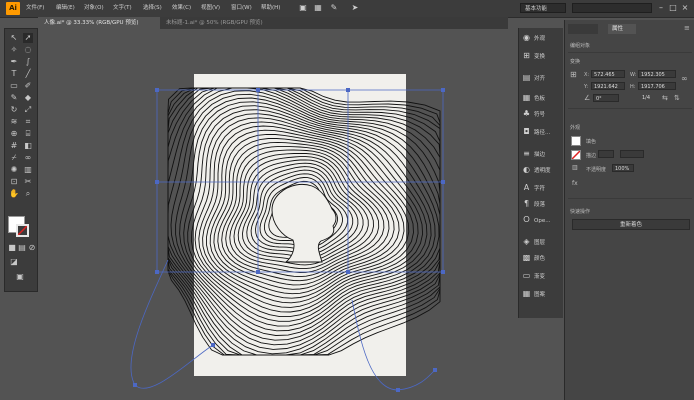 The width and height of the screenshot is (694, 400). What do you see at coordinates (684, 78) in the screenshot?
I see `constrain-link-icon: ∞` at bounding box center [684, 78].